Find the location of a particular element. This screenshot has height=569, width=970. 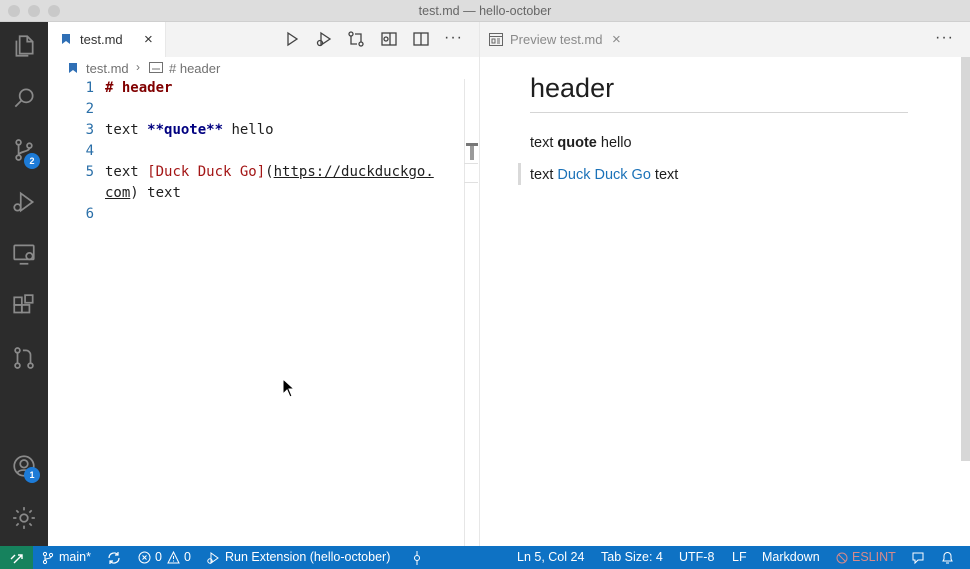

run-button is located at coordinates (292, 39).